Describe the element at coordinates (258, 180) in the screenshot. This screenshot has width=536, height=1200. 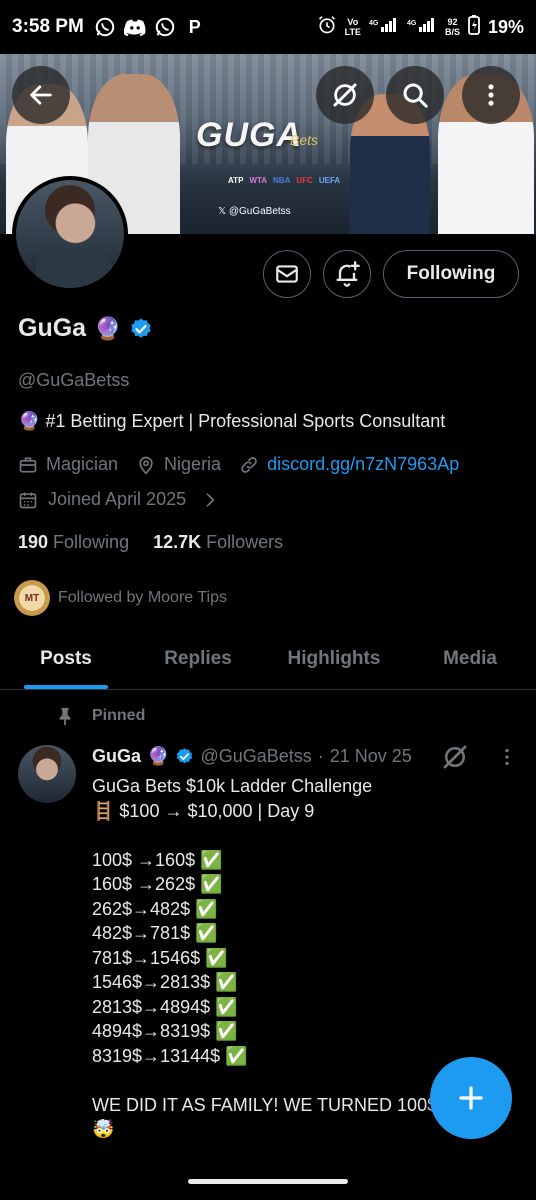
I see `sponsor-wta: WTA` at that location.